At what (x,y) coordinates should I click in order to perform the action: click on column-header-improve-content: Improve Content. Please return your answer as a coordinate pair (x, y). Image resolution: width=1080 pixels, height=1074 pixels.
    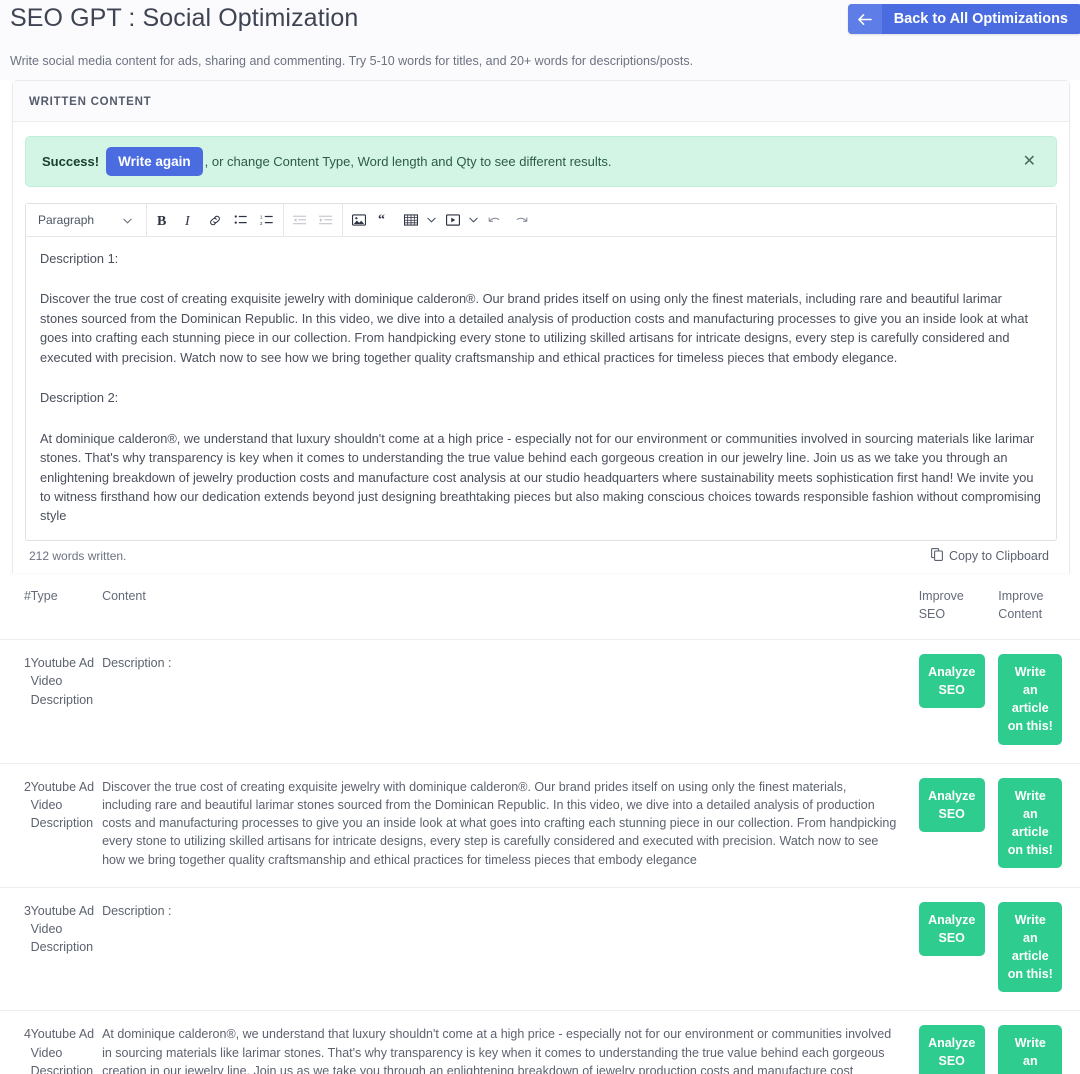
    Looking at the image, I should click on (1039, 606).